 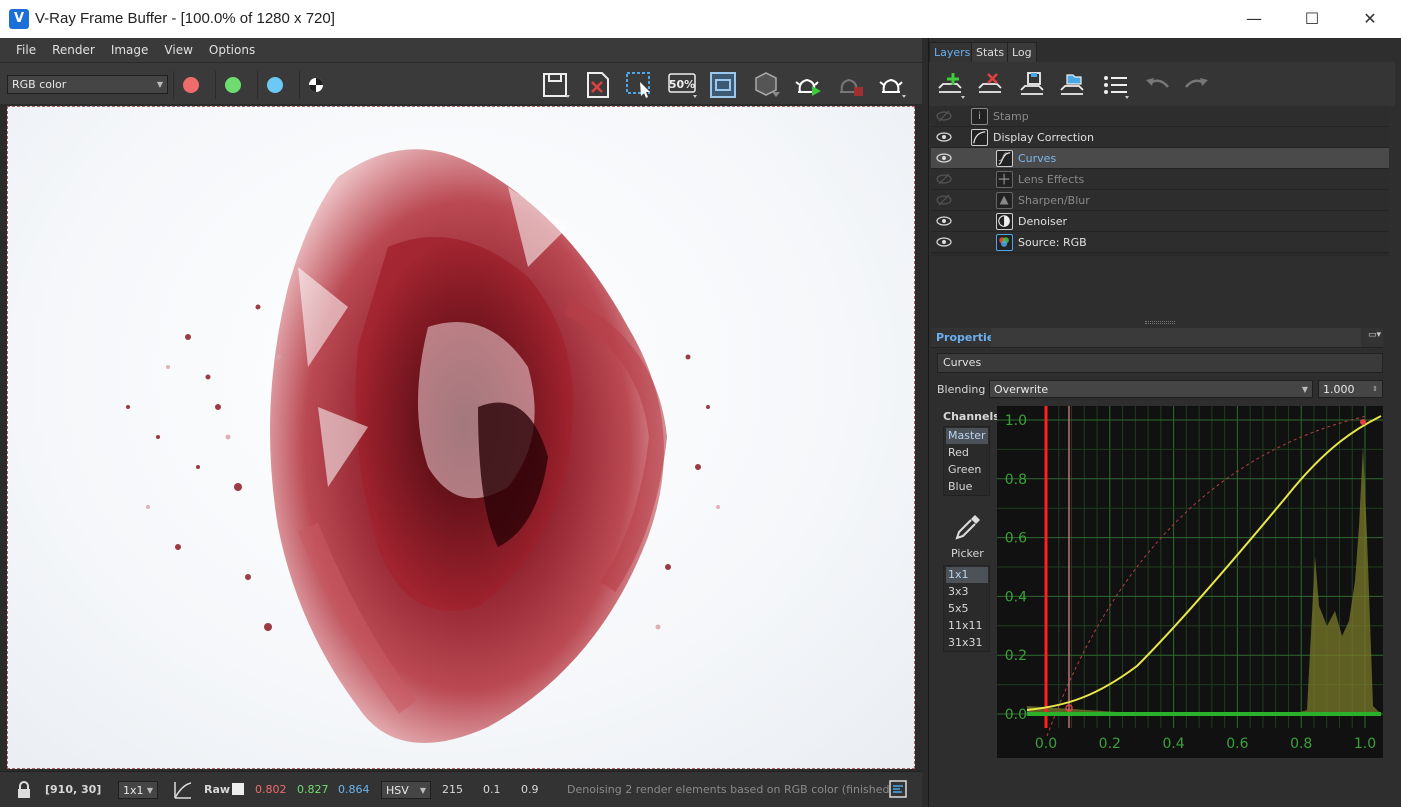 I want to click on undo-icon, so click(x=1158, y=85).